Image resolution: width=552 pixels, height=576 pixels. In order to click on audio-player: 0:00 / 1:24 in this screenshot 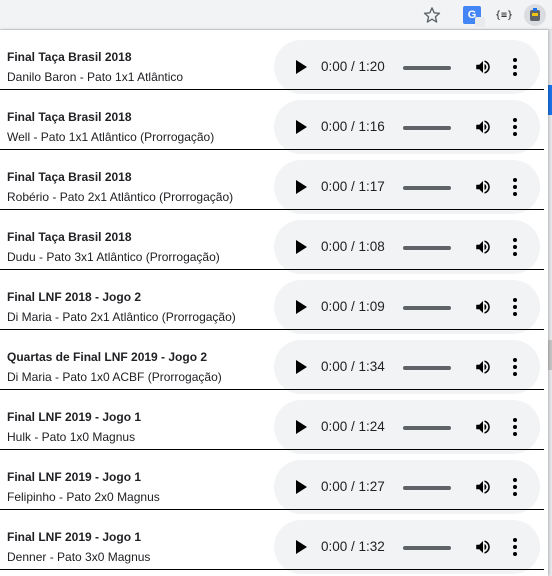, I will do `click(407, 427)`.